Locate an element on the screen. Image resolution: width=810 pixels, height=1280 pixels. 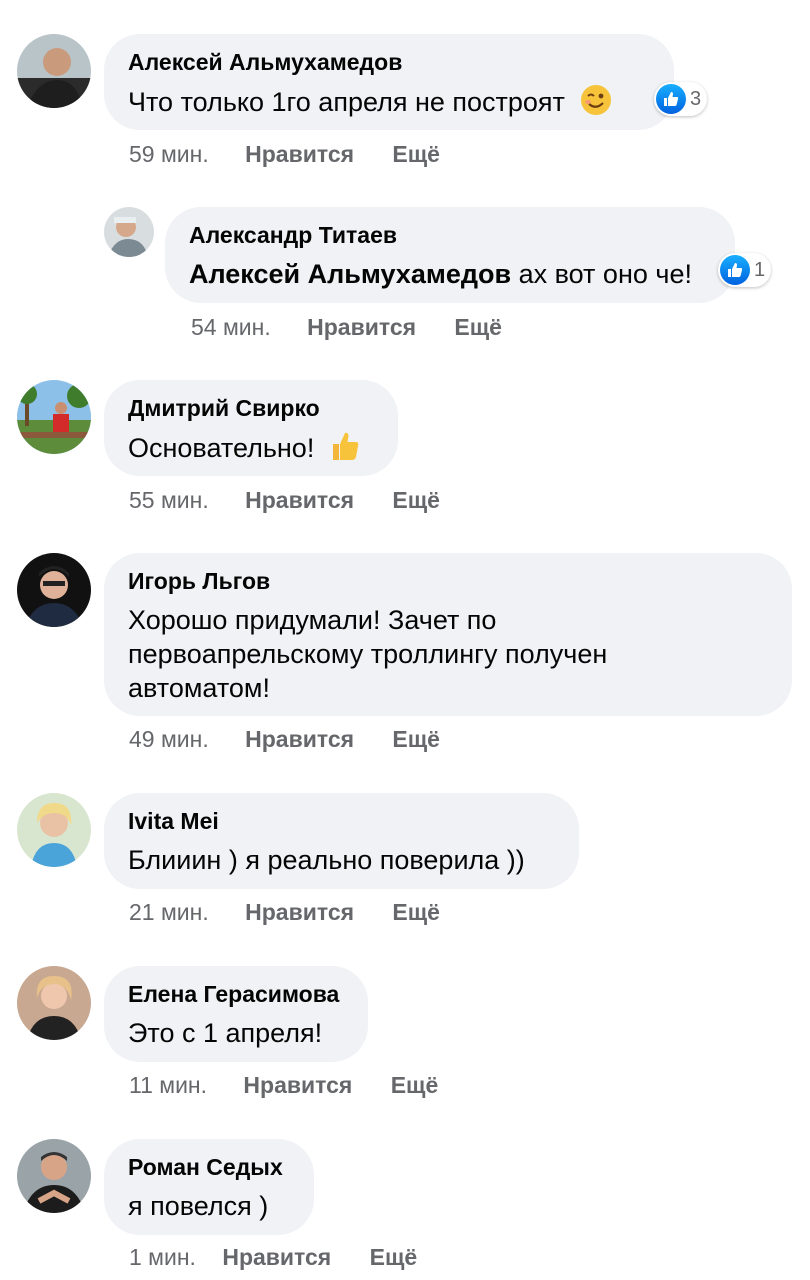
comment-time: 59 мин. is located at coordinates (169, 154).